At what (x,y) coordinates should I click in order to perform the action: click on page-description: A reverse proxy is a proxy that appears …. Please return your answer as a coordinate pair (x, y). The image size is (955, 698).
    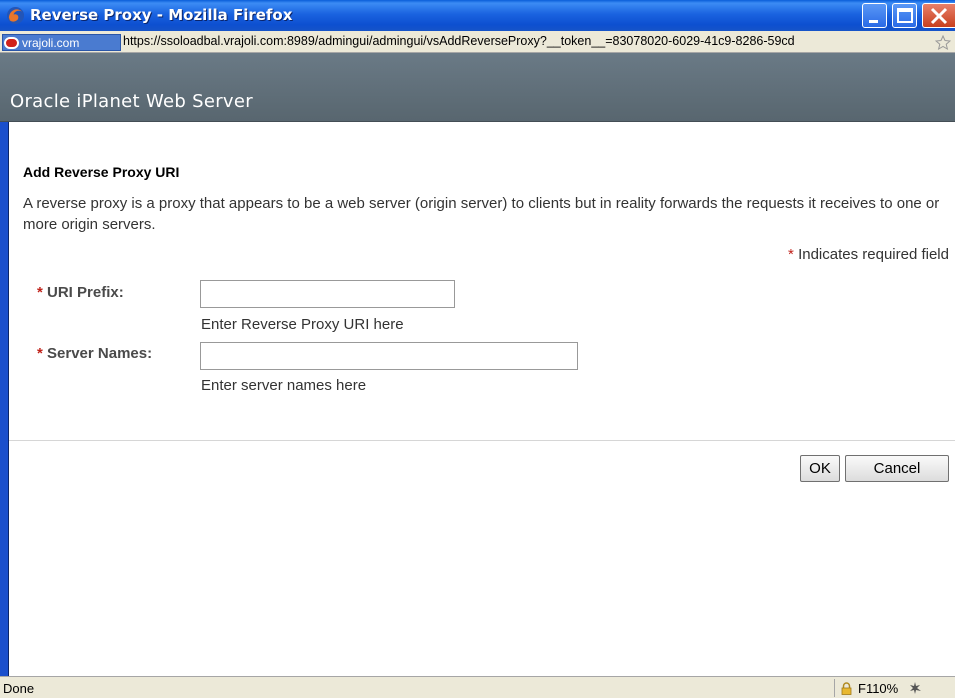
    Looking at the image, I should click on (481, 214).